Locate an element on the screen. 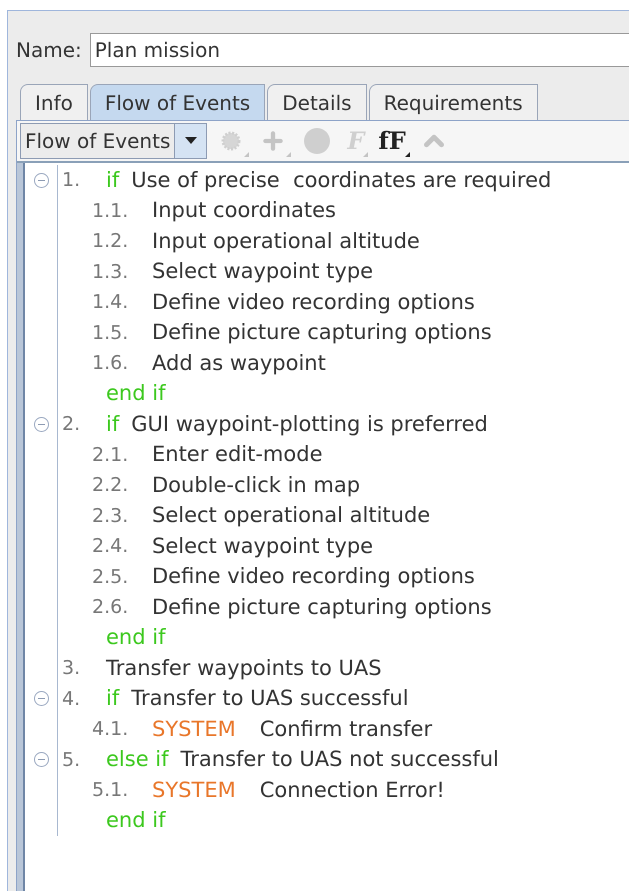 This screenshot has width=629, height=891. tab: Details is located at coordinates (317, 102).